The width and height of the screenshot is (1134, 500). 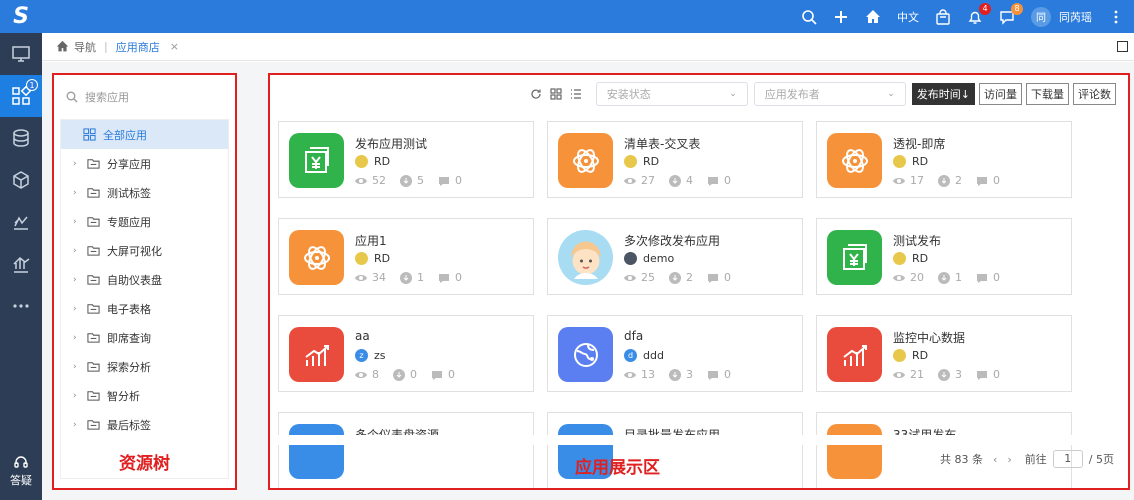 I want to click on app-publisher: demo, so click(x=649, y=258).